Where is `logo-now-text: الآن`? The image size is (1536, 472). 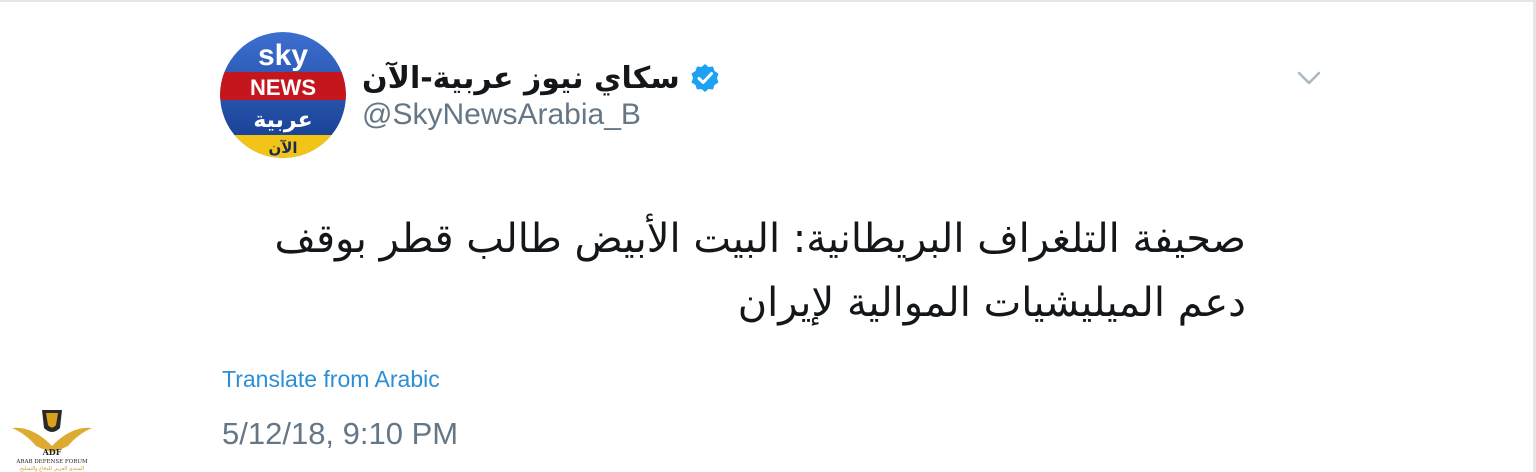
logo-now-text: الآن is located at coordinates (282, 148).